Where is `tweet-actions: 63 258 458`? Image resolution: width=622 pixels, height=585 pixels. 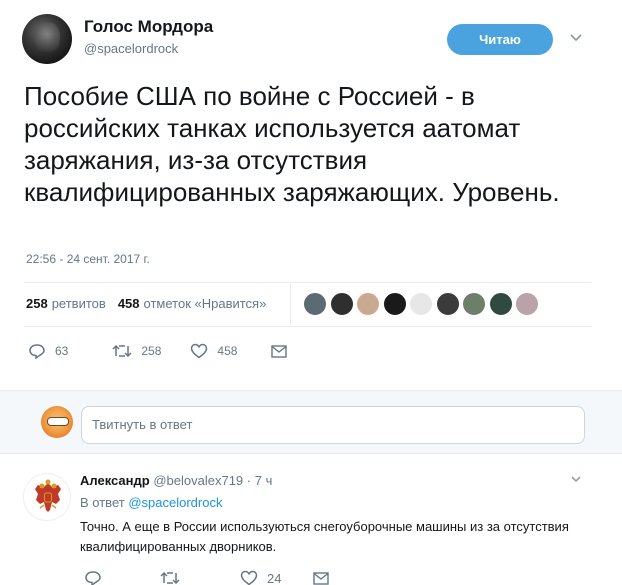 tweet-actions: 63 258 458 is located at coordinates (158, 351).